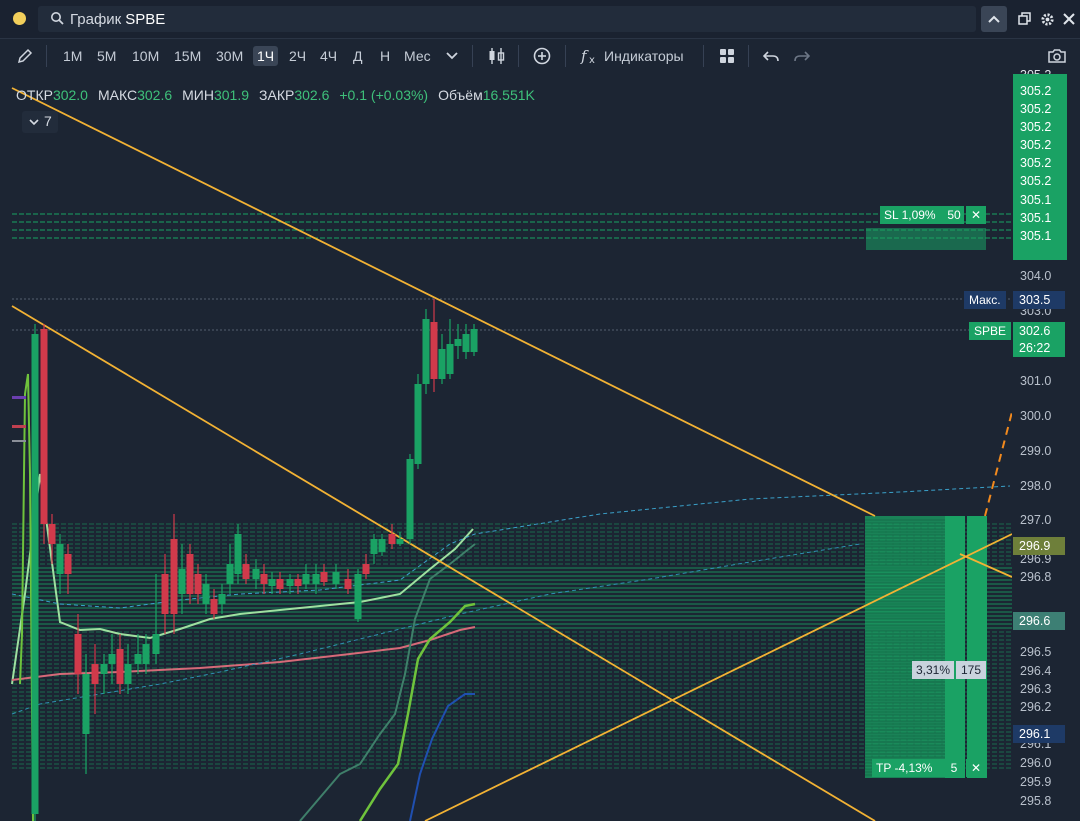 The width and height of the screenshot is (1080, 821). Describe the element at coordinates (542, 56) in the screenshot. I see `compare-symbol-button` at that location.